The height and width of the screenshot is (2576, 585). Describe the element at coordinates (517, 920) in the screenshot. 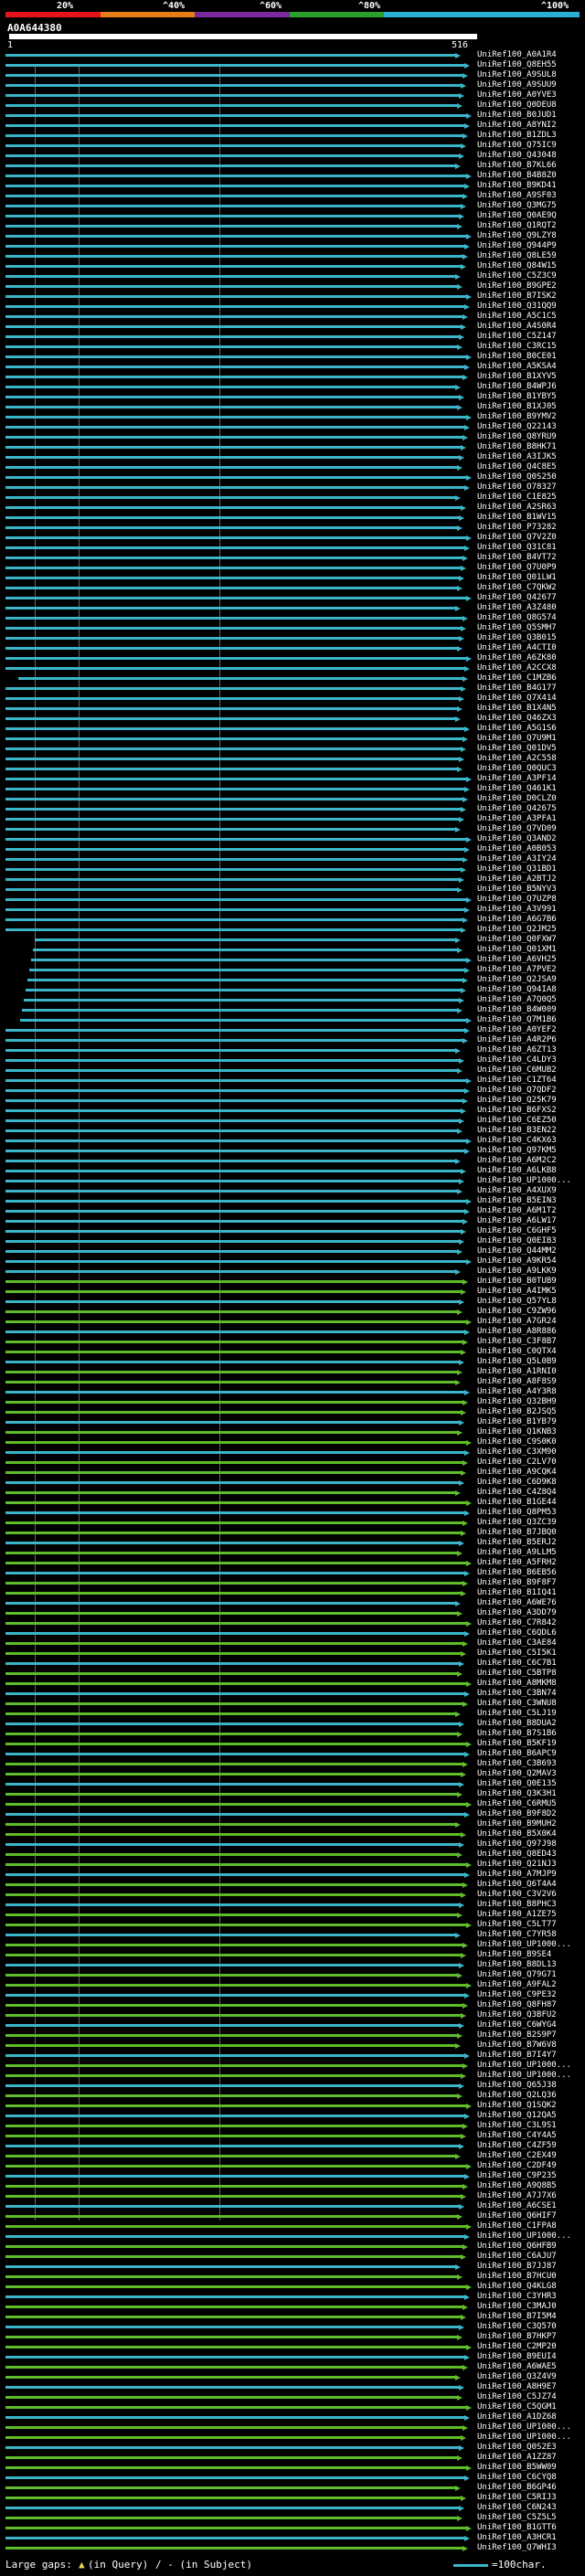

I see `hit-link: UniRef100_A6G7B6` at that location.